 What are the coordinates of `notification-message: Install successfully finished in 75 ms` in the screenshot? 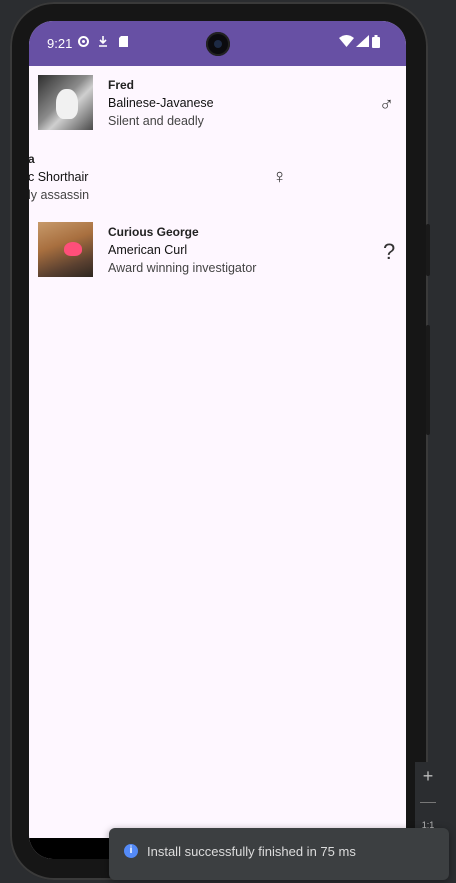 It's located at (251, 851).